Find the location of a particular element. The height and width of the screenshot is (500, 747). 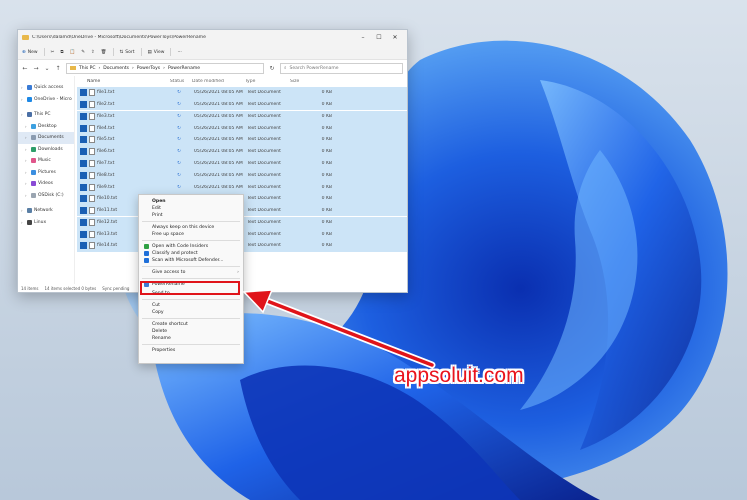

nav-item: › Downloads is located at coordinates (46, 150).